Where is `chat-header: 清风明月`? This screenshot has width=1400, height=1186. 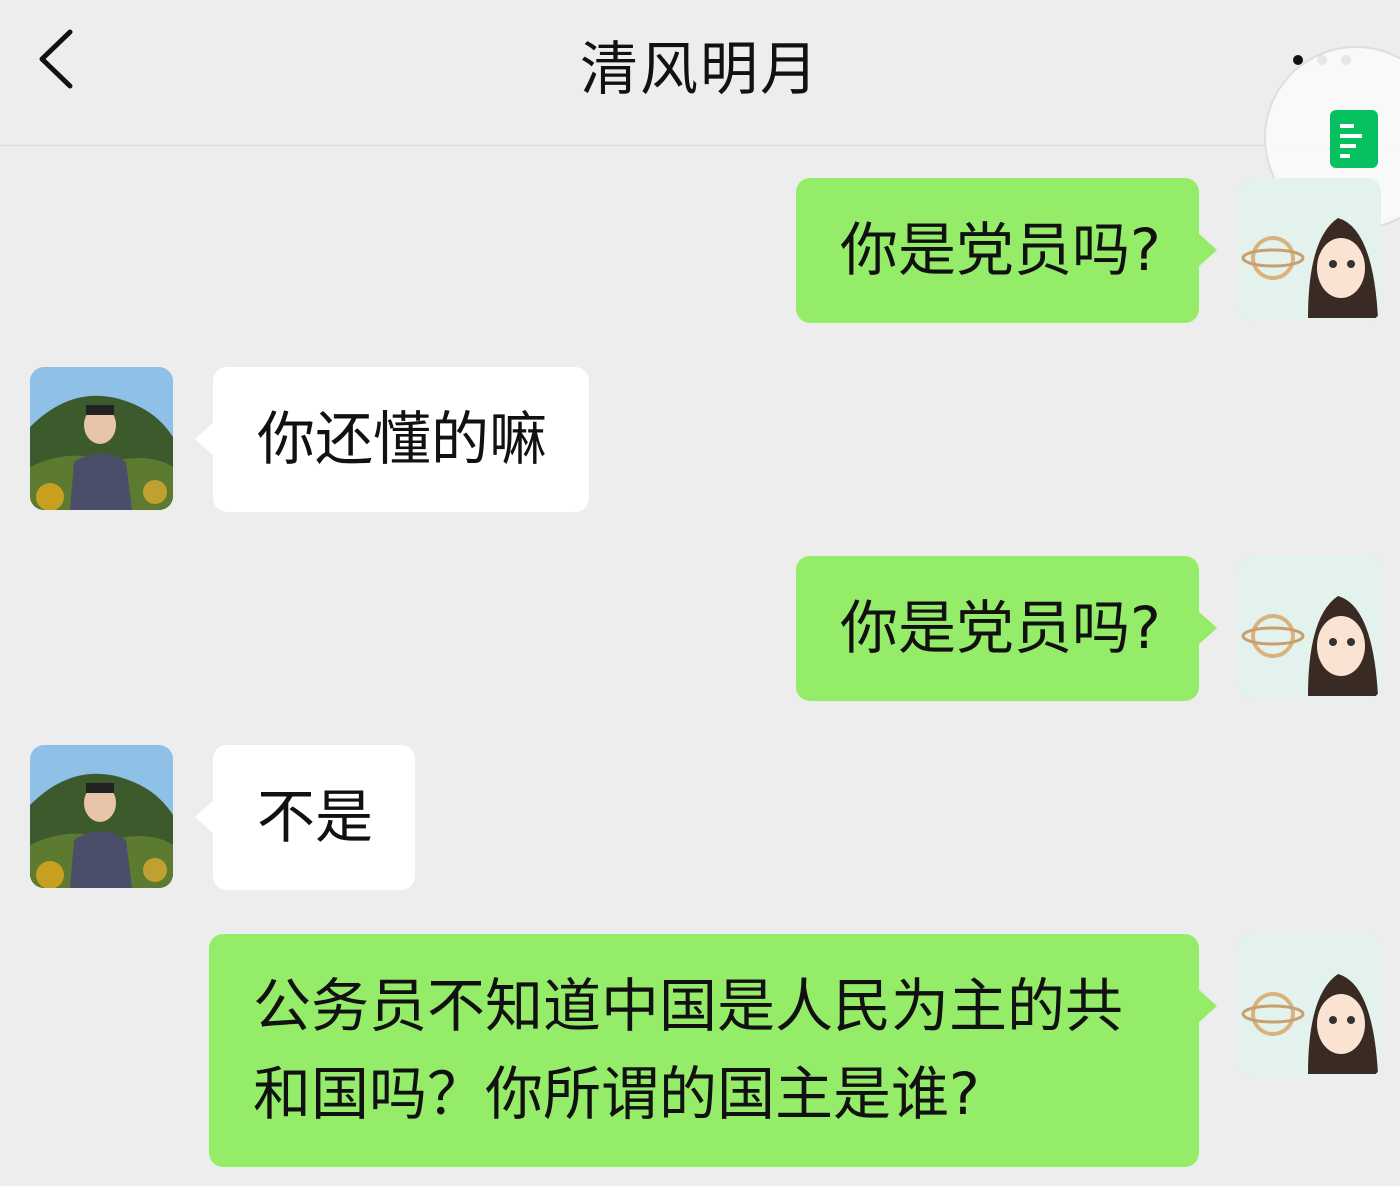
chat-header: 清风明月 is located at coordinates (700, 73).